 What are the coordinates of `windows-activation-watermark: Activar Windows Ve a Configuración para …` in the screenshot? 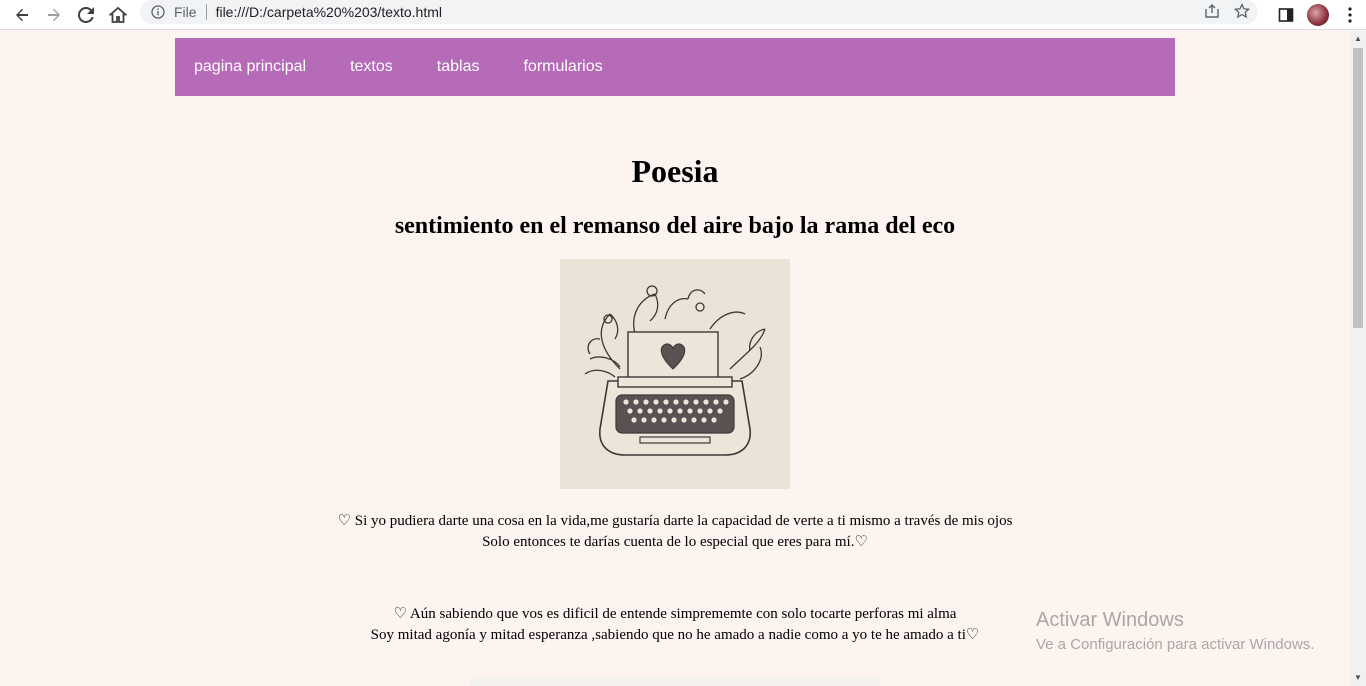 It's located at (1175, 631).